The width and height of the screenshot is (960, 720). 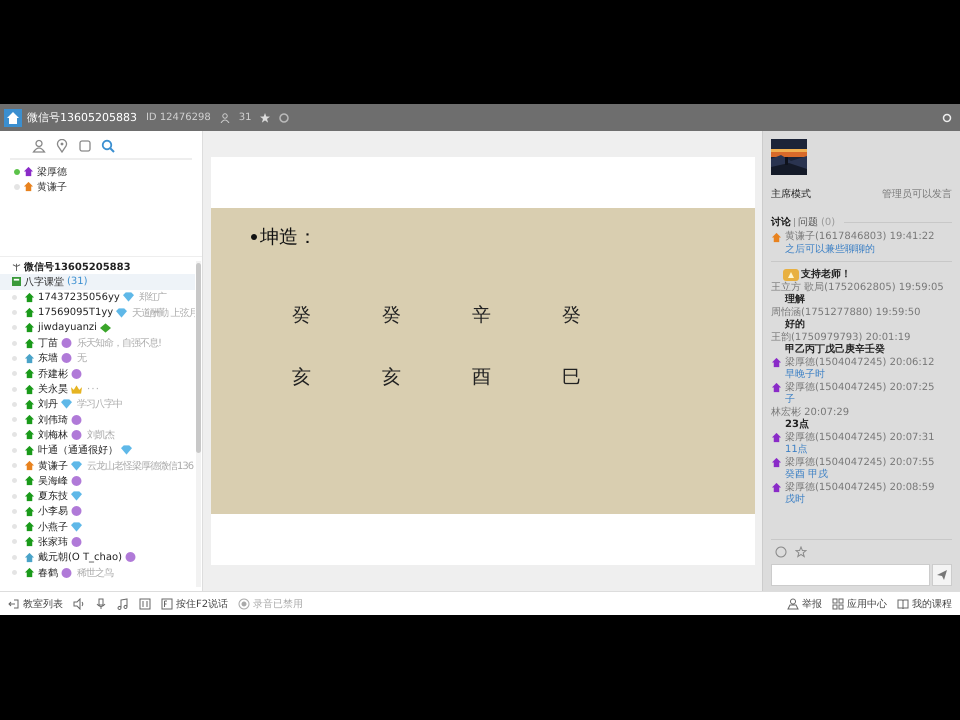 I want to click on stem-character: 辛, so click(x=482, y=315).